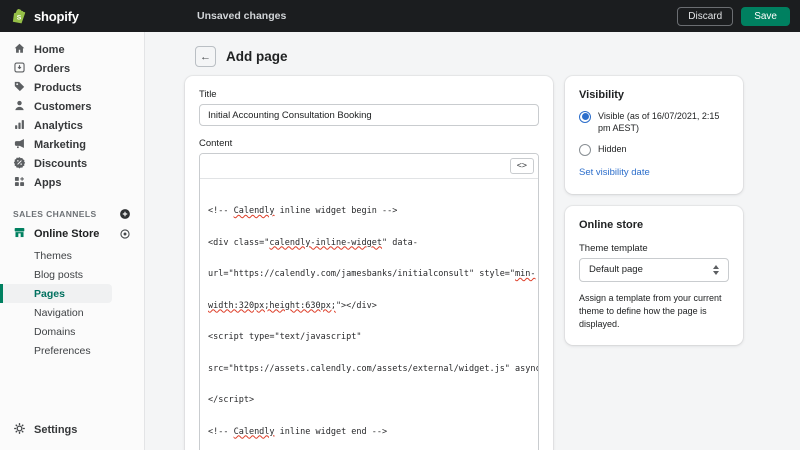  I want to click on show-html-button: <>, so click(521, 166).